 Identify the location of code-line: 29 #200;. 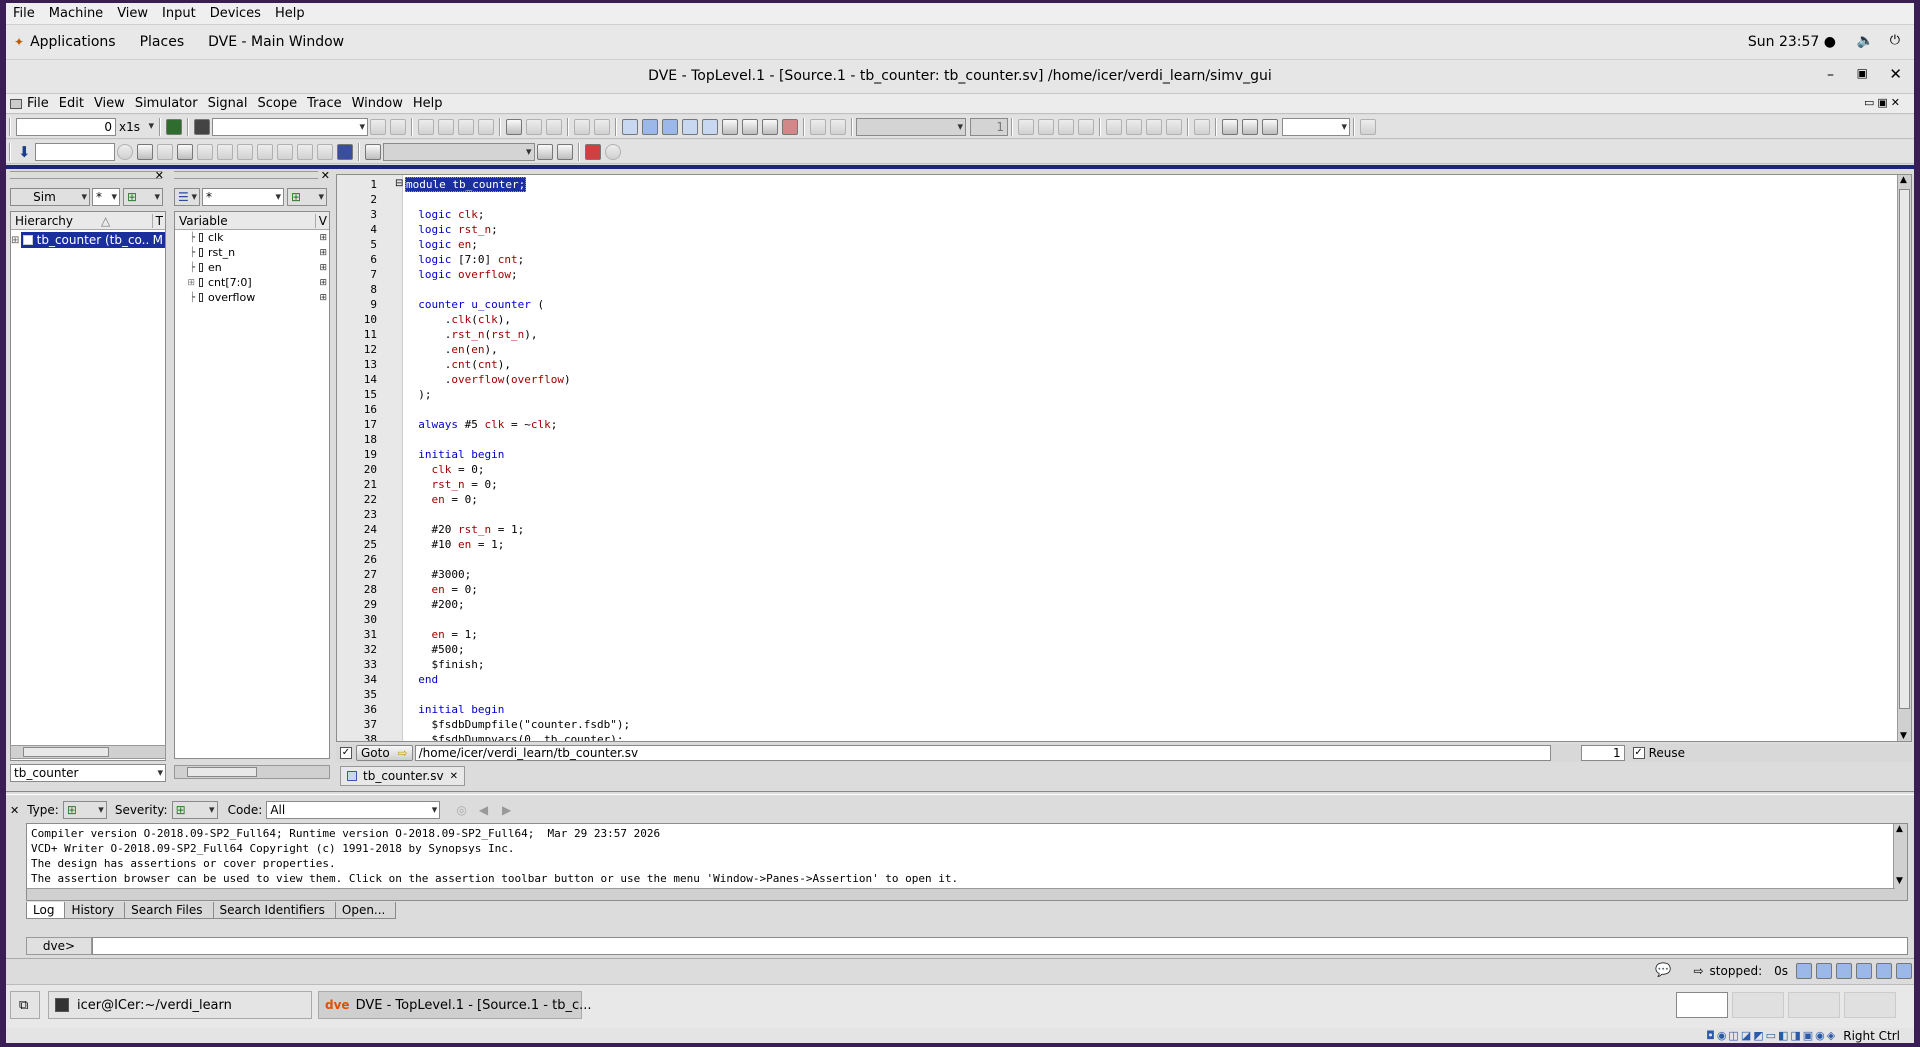
(483, 604).